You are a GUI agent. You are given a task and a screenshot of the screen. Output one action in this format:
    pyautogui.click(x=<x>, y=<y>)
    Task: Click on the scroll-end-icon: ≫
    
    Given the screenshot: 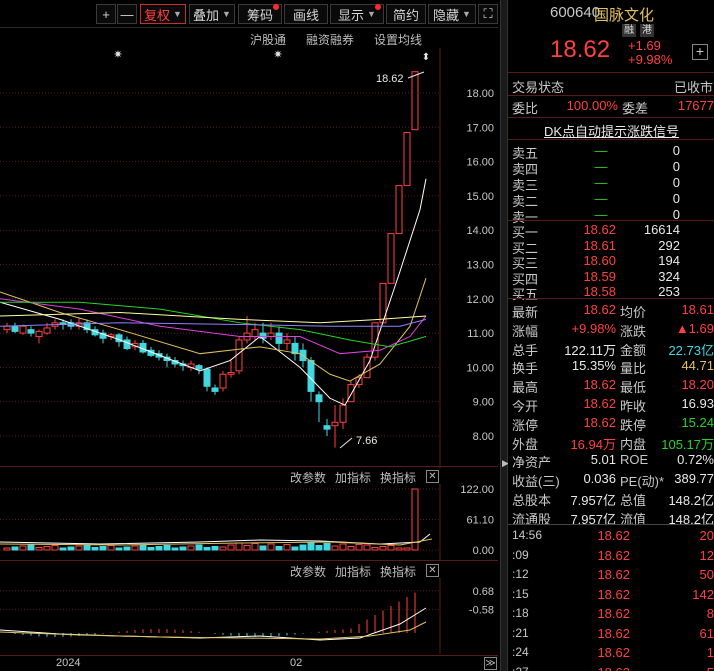 What is the action you would take?
    pyautogui.click(x=490, y=663)
    